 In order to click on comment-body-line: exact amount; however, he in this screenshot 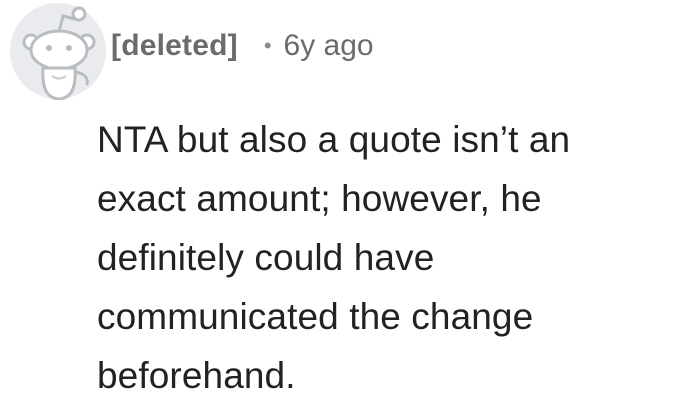, I will do `click(319, 198)`.